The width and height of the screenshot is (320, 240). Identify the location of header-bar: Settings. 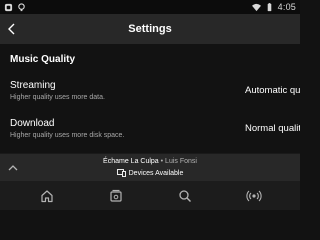
(150, 29).